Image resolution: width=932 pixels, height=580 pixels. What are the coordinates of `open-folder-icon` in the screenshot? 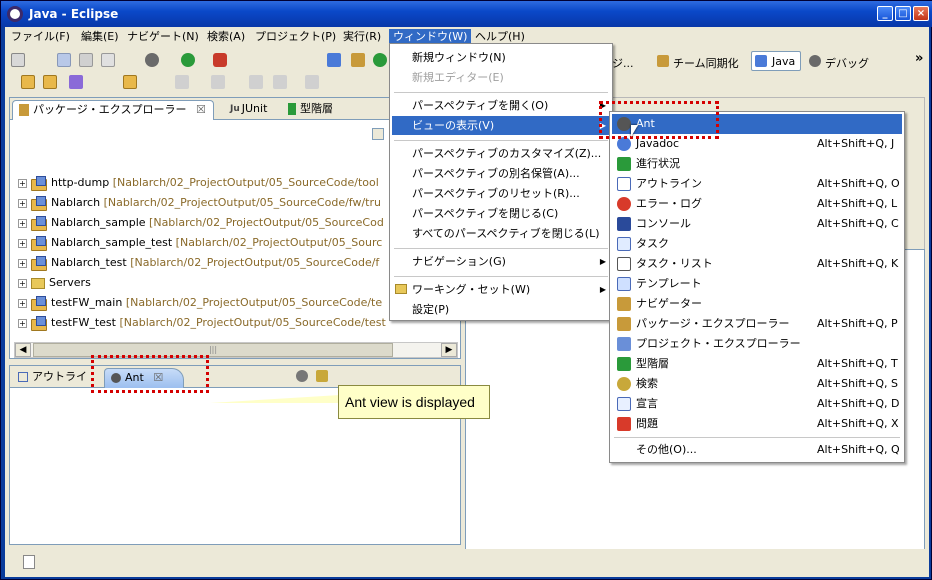 It's located at (130, 82).